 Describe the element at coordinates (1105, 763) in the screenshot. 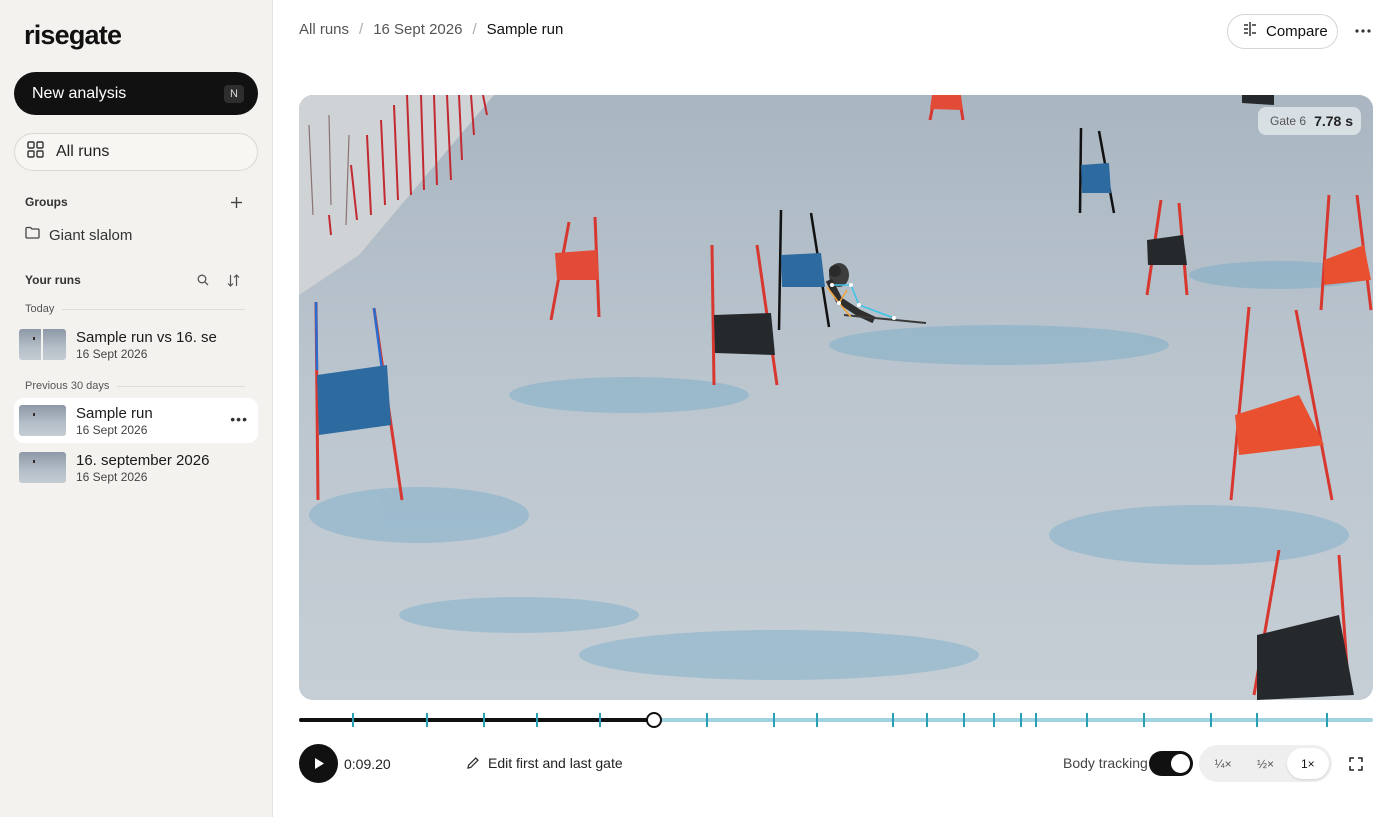

I see `body-tracking-label: Body tracking` at that location.